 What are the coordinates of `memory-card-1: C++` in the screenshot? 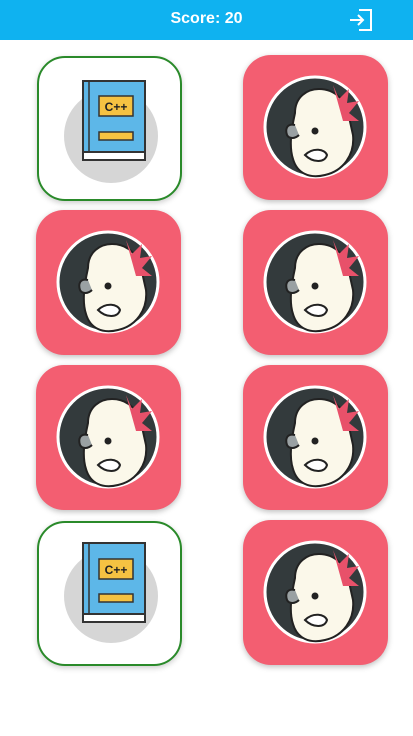 It's located at (109, 128).